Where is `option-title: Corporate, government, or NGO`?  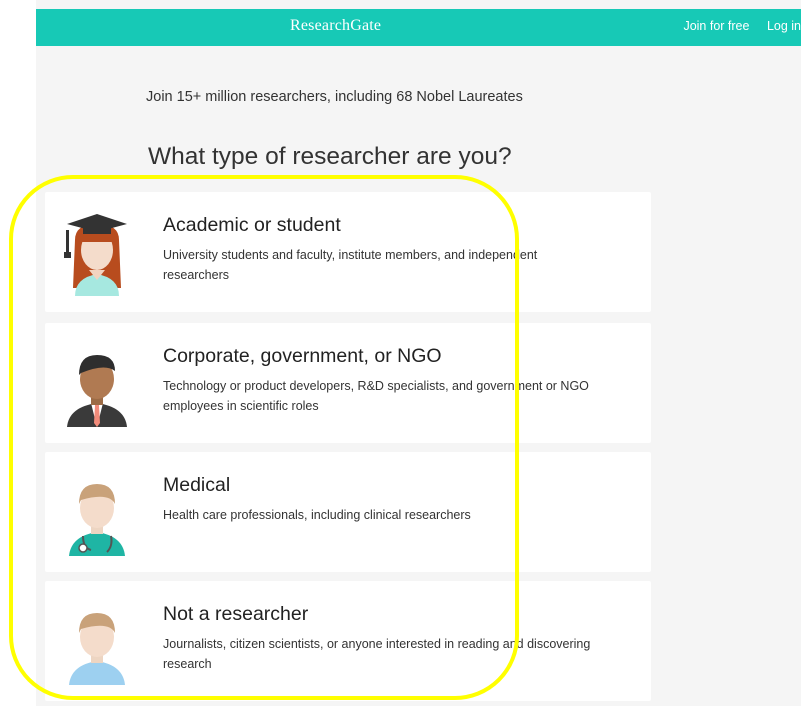
option-title: Corporate, government, or NGO is located at coordinates (302, 356).